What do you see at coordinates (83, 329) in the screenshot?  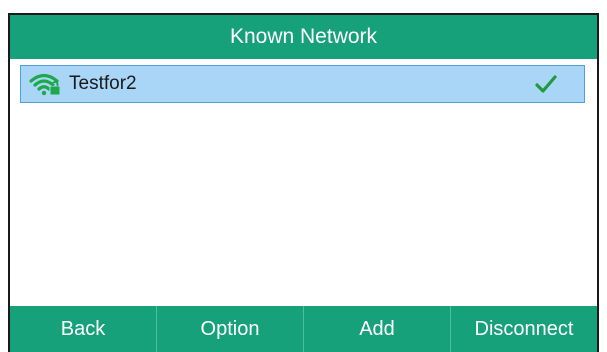 I see `back-button: Back` at bounding box center [83, 329].